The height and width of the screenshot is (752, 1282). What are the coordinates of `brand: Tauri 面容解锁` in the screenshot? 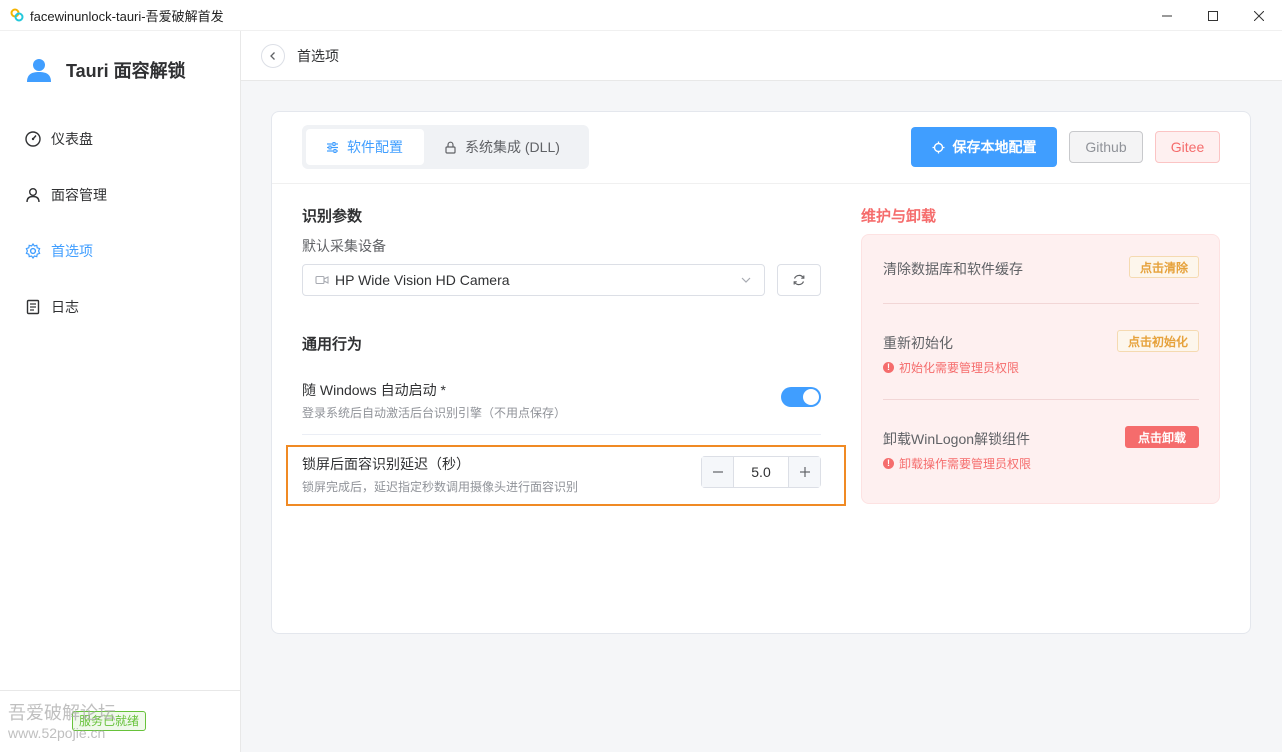 It's located at (106, 70).